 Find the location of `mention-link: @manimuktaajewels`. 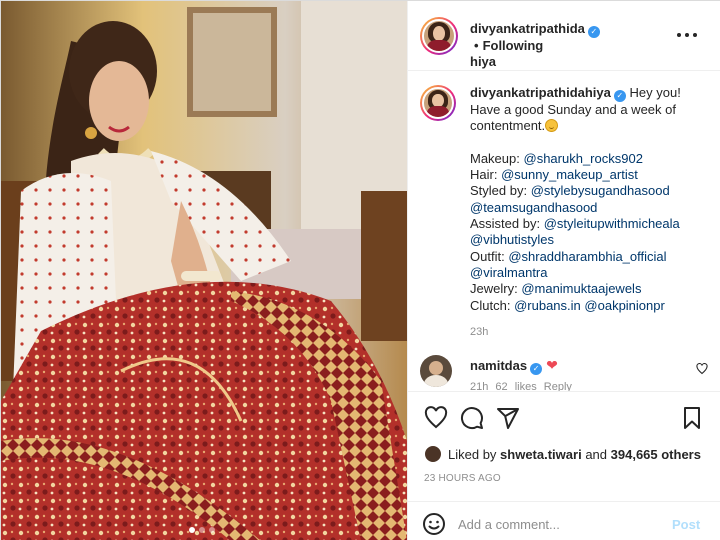

mention-link: @manimuktaajewels is located at coordinates (581, 288).